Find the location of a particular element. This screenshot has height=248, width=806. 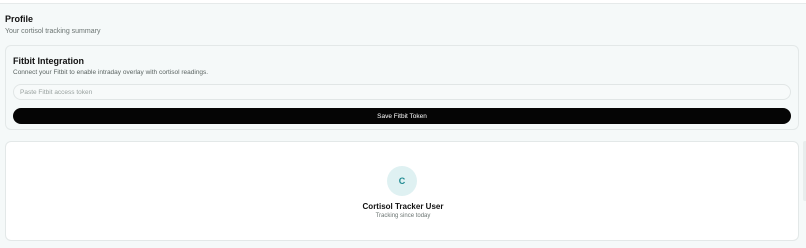

page-header: Profile Your cortisol tracking summary is located at coordinates (52, 25).